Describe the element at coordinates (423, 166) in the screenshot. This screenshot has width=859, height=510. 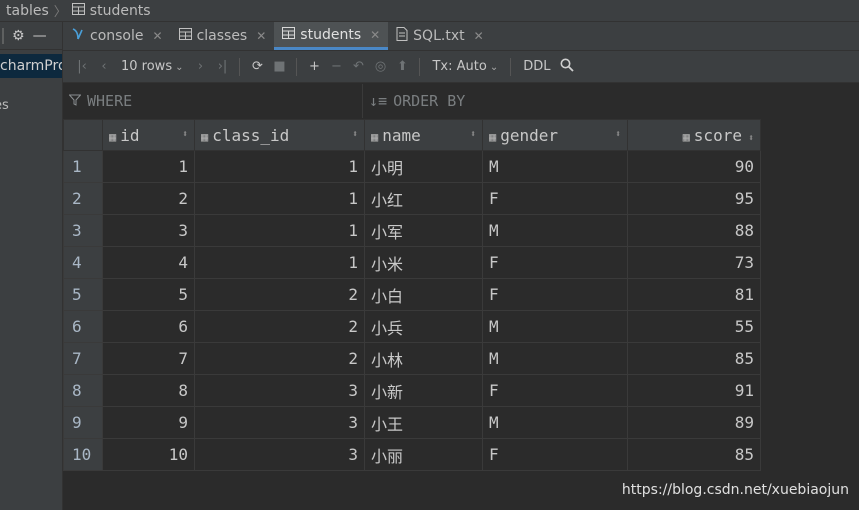
I see `cell-name: 小明` at that location.